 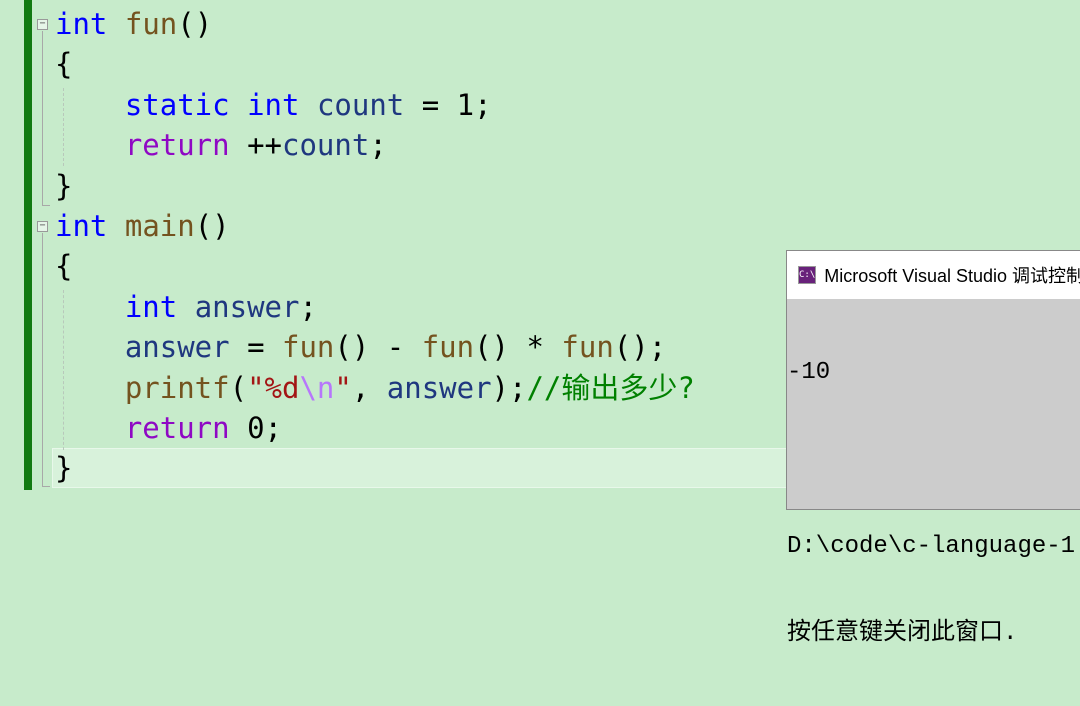 What do you see at coordinates (952, 276) in the screenshot?
I see `console-title: Microsoft Visual Studio 调试控制台` at bounding box center [952, 276].